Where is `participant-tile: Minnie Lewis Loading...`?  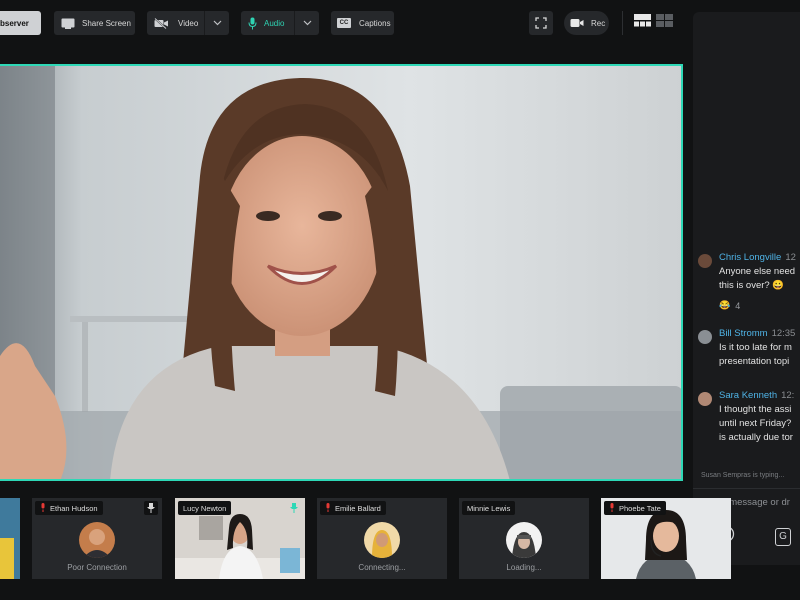 participant-tile: Minnie Lewis Loading... is located at coordinates (524, 538).